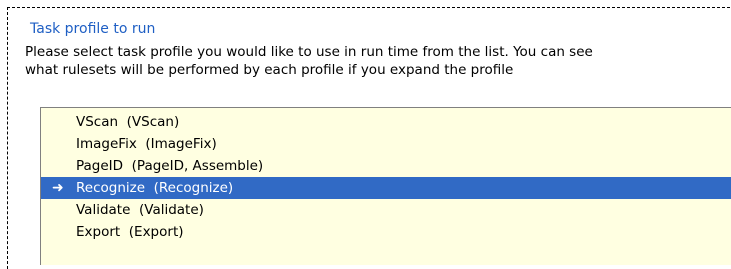 This screenshot has width=731, height=269. I want to click on list-item-imagefix: ImageFix (ImageFix), so click(386, 144).